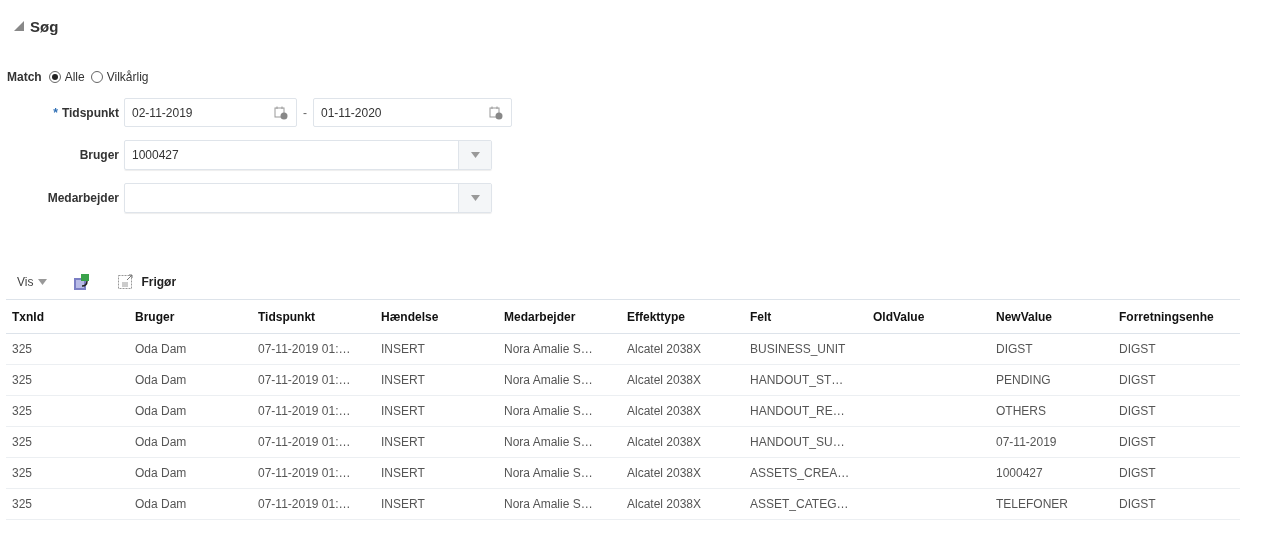 Image resolution: width=1266 pixels, height=538 pixels. Describe the element at coordinates (90, 112) in the screenshot. I see `field-label: Tidspunkt` at that location.